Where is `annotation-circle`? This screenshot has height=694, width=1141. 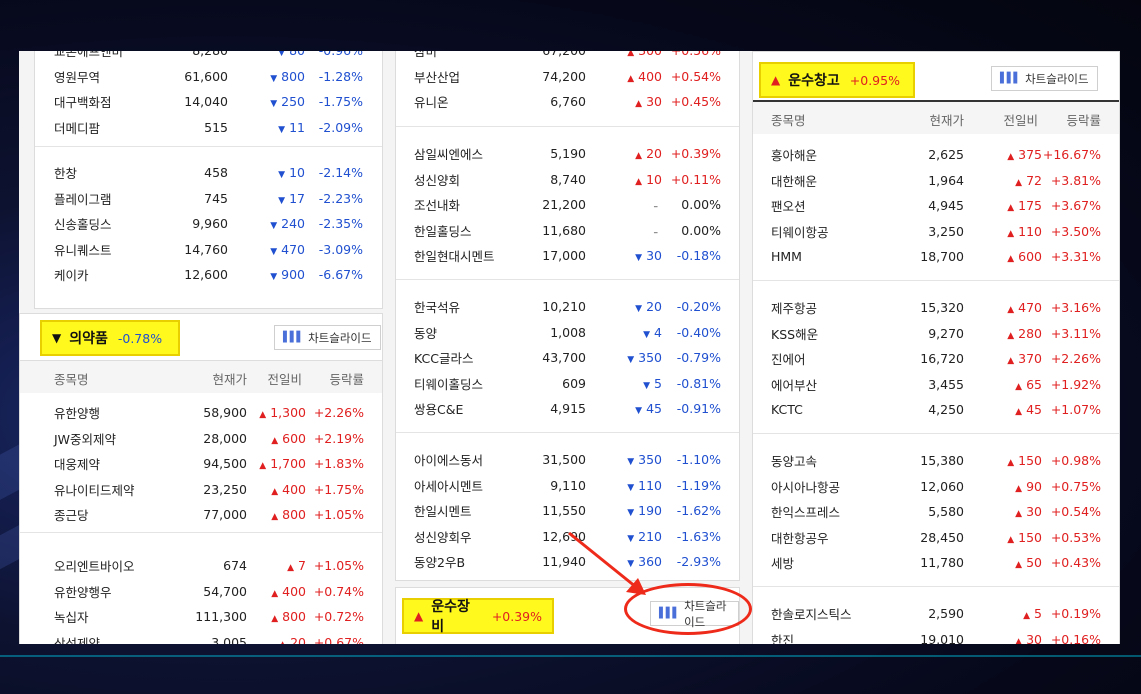 annotation-circle is located at coordinates (688, 609).